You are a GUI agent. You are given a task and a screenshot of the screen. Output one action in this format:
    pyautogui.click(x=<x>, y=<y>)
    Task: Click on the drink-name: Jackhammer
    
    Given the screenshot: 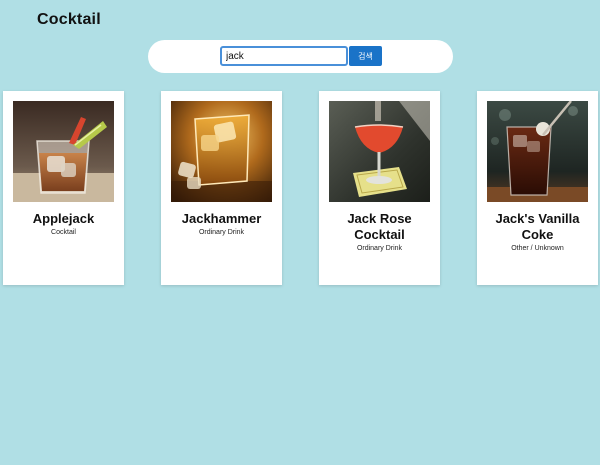 What is the action you would take?
    pyautogui.click(x=221, y=218)
    